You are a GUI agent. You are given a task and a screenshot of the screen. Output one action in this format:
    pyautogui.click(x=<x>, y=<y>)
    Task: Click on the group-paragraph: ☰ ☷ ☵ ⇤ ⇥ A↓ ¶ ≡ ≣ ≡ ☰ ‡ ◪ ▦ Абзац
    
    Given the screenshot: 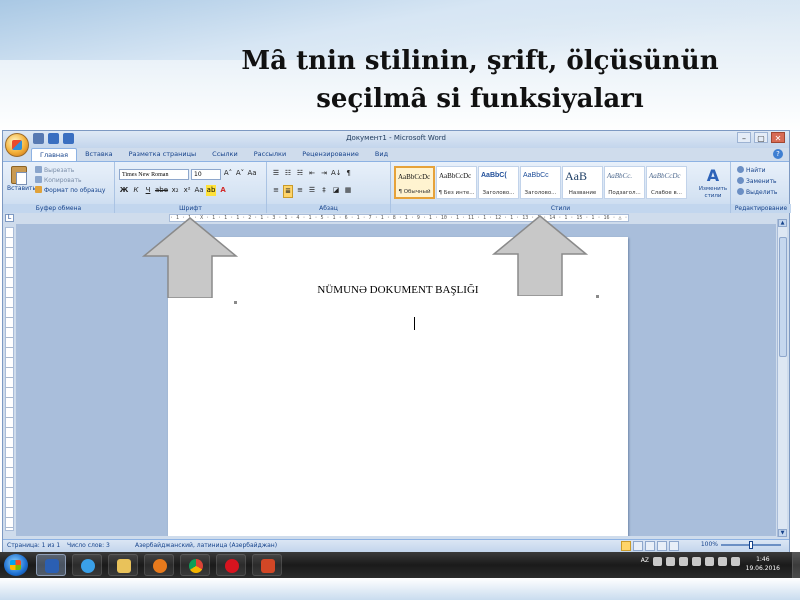 What is the action you would take?
    pyautogui.click(x=329, y=187)
    